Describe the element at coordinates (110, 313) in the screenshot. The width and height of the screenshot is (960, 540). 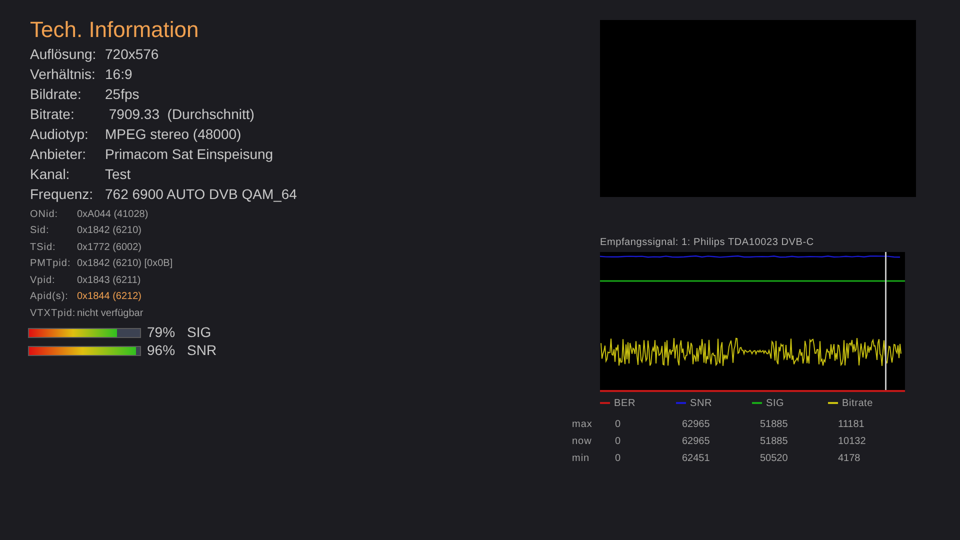
I see `pid-value: nicht verfügbar` at that location.